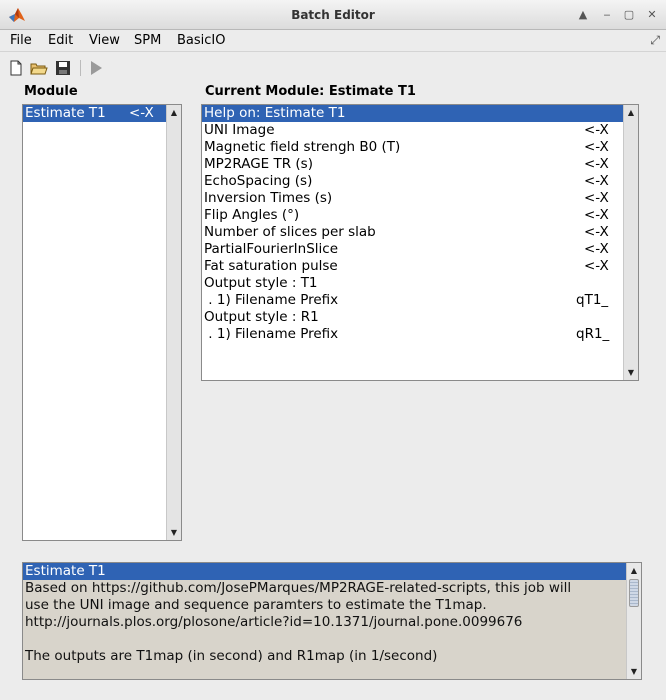 This screenshot has height=700, width=666. What do you see at coordinates (261, 317) in the screenshot?
I see `current-module-item-label: Output style : R1` at bounding box center [261, 317].